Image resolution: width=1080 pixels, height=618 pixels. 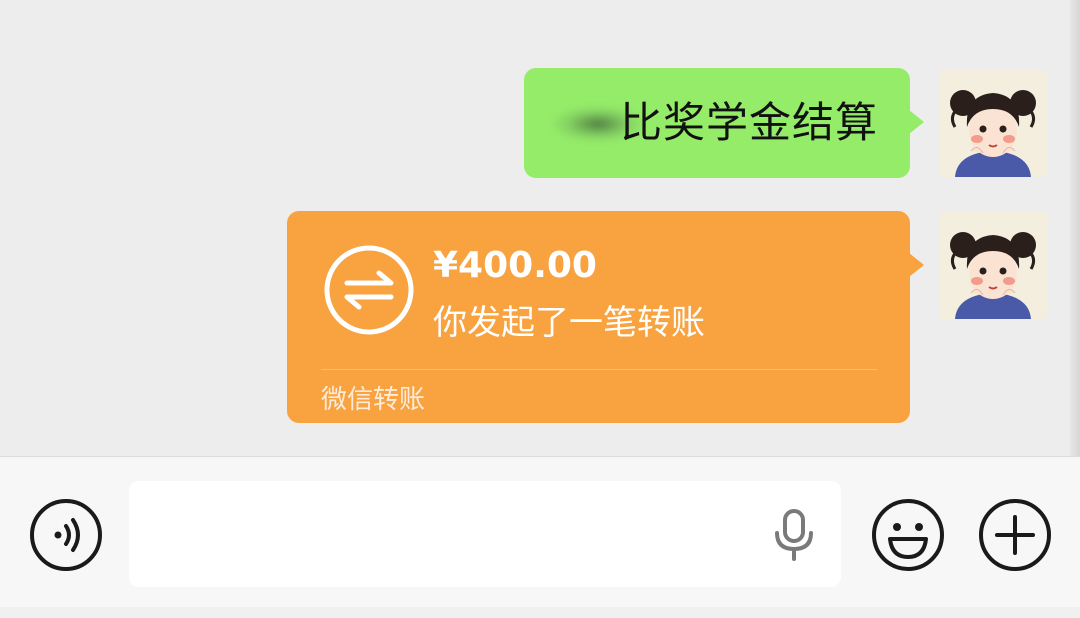 What do you see at coordinates (749, 122) in the screenshot?
I see `message-text-content: 比奖学金结算` at bounding box center [749, 122].